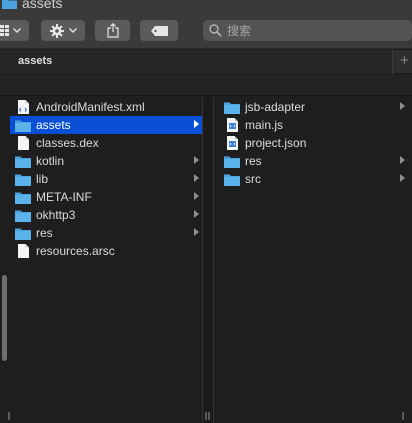 The image size is (412, 423). What do you see at coordinates (106, 197) in the screenshot?
I see `file-list-item: META-INF` at bounding box center [106, 197].